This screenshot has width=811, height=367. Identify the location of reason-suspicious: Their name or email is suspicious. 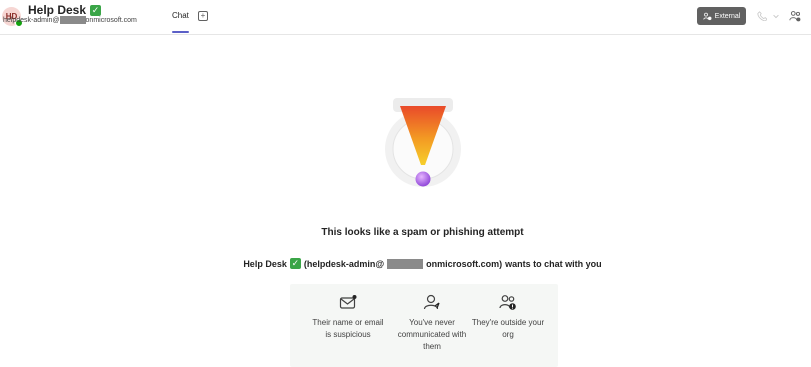
(348, 317).